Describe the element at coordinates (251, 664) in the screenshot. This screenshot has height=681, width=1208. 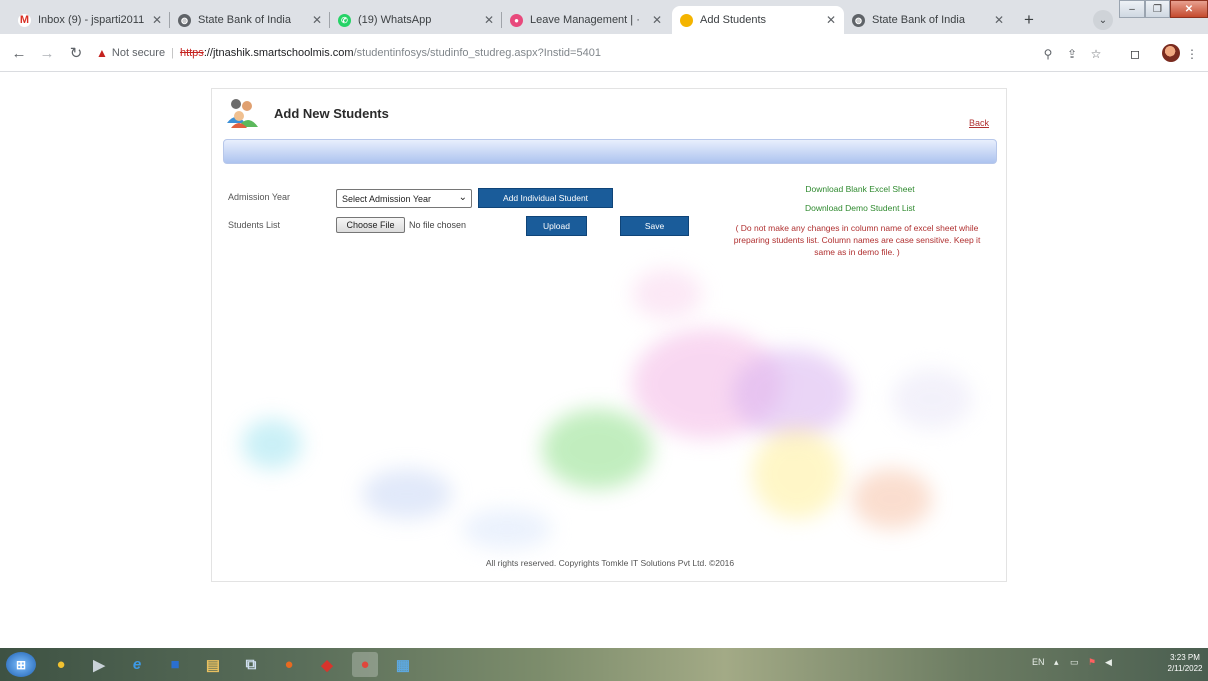
I see `network-icon: ⧉` at that location.